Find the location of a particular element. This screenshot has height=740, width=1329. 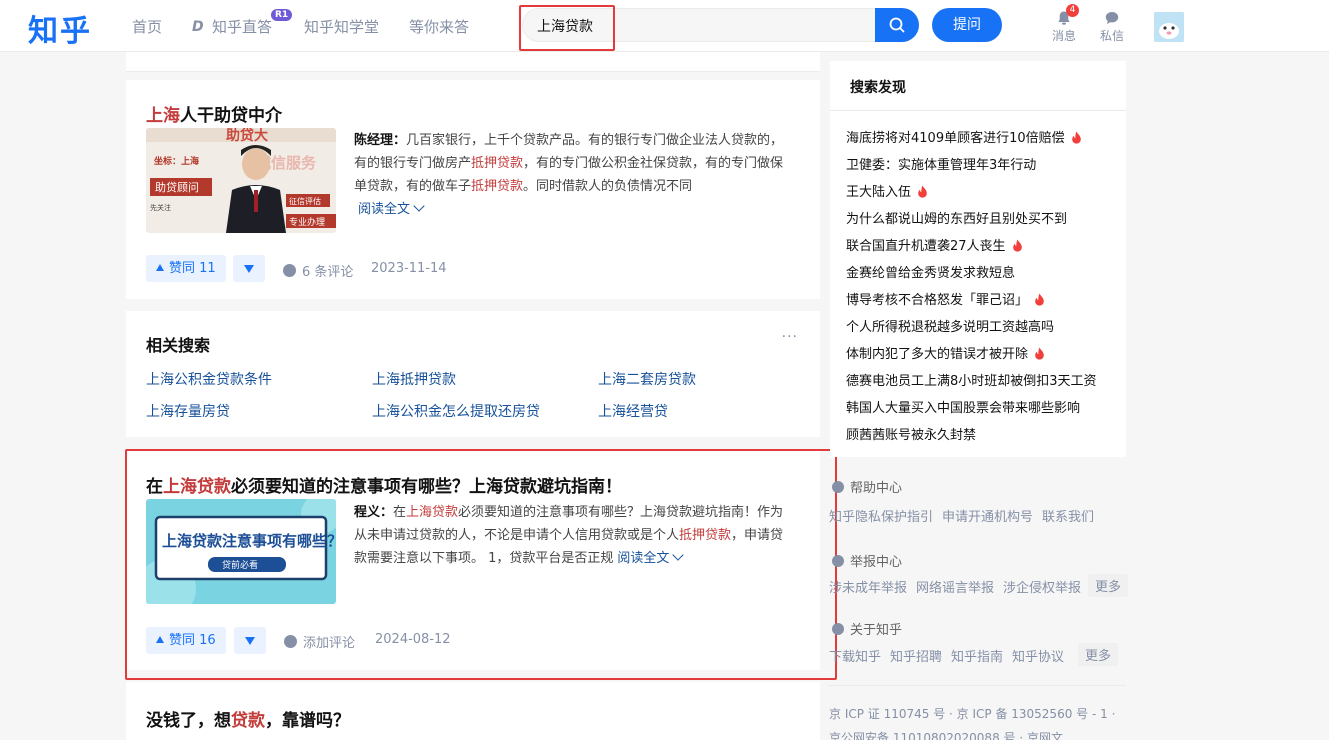

search-button is located at coordinates (897, 25).